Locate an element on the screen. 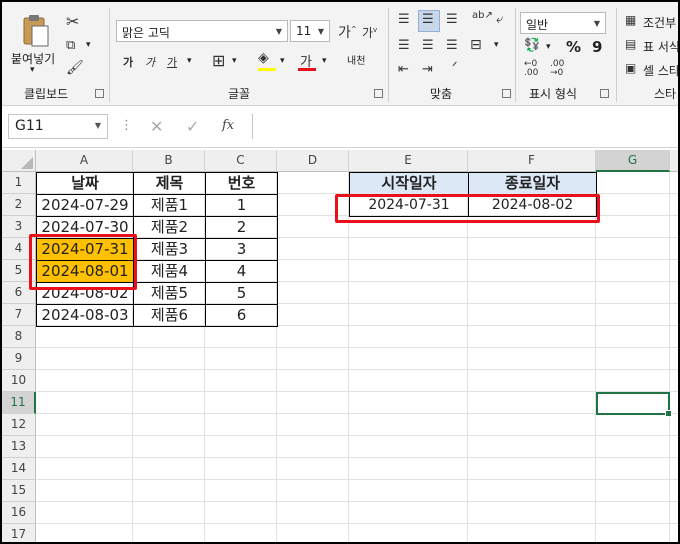 The height and width of the screenshot is (544, 680). font-color-dropdown-icon: ▾ is located at coordinates (324, 61).